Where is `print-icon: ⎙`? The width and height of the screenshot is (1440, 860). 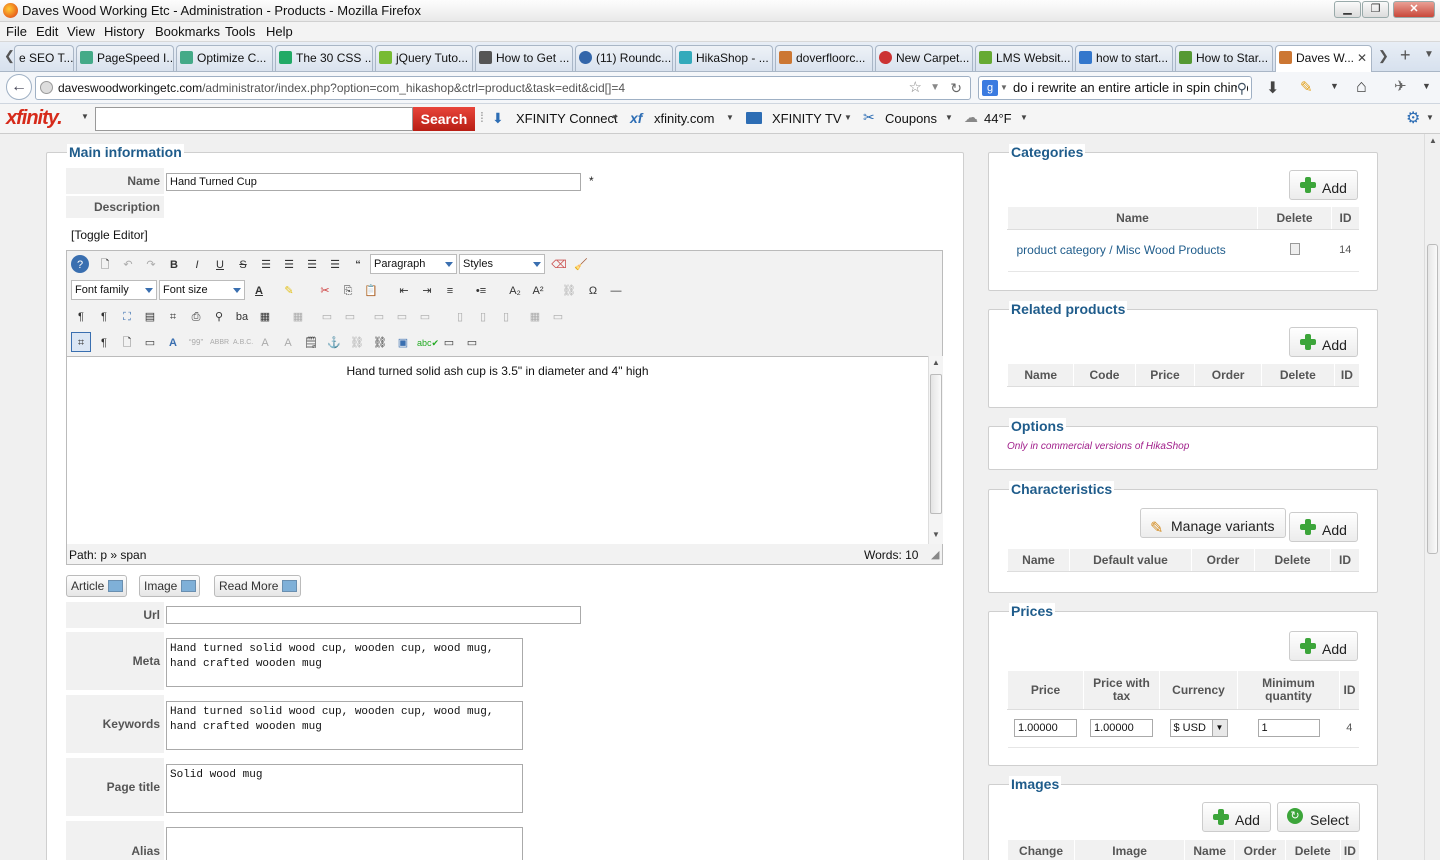 print-icon: ⎙ is located at coordinates (196, 316).